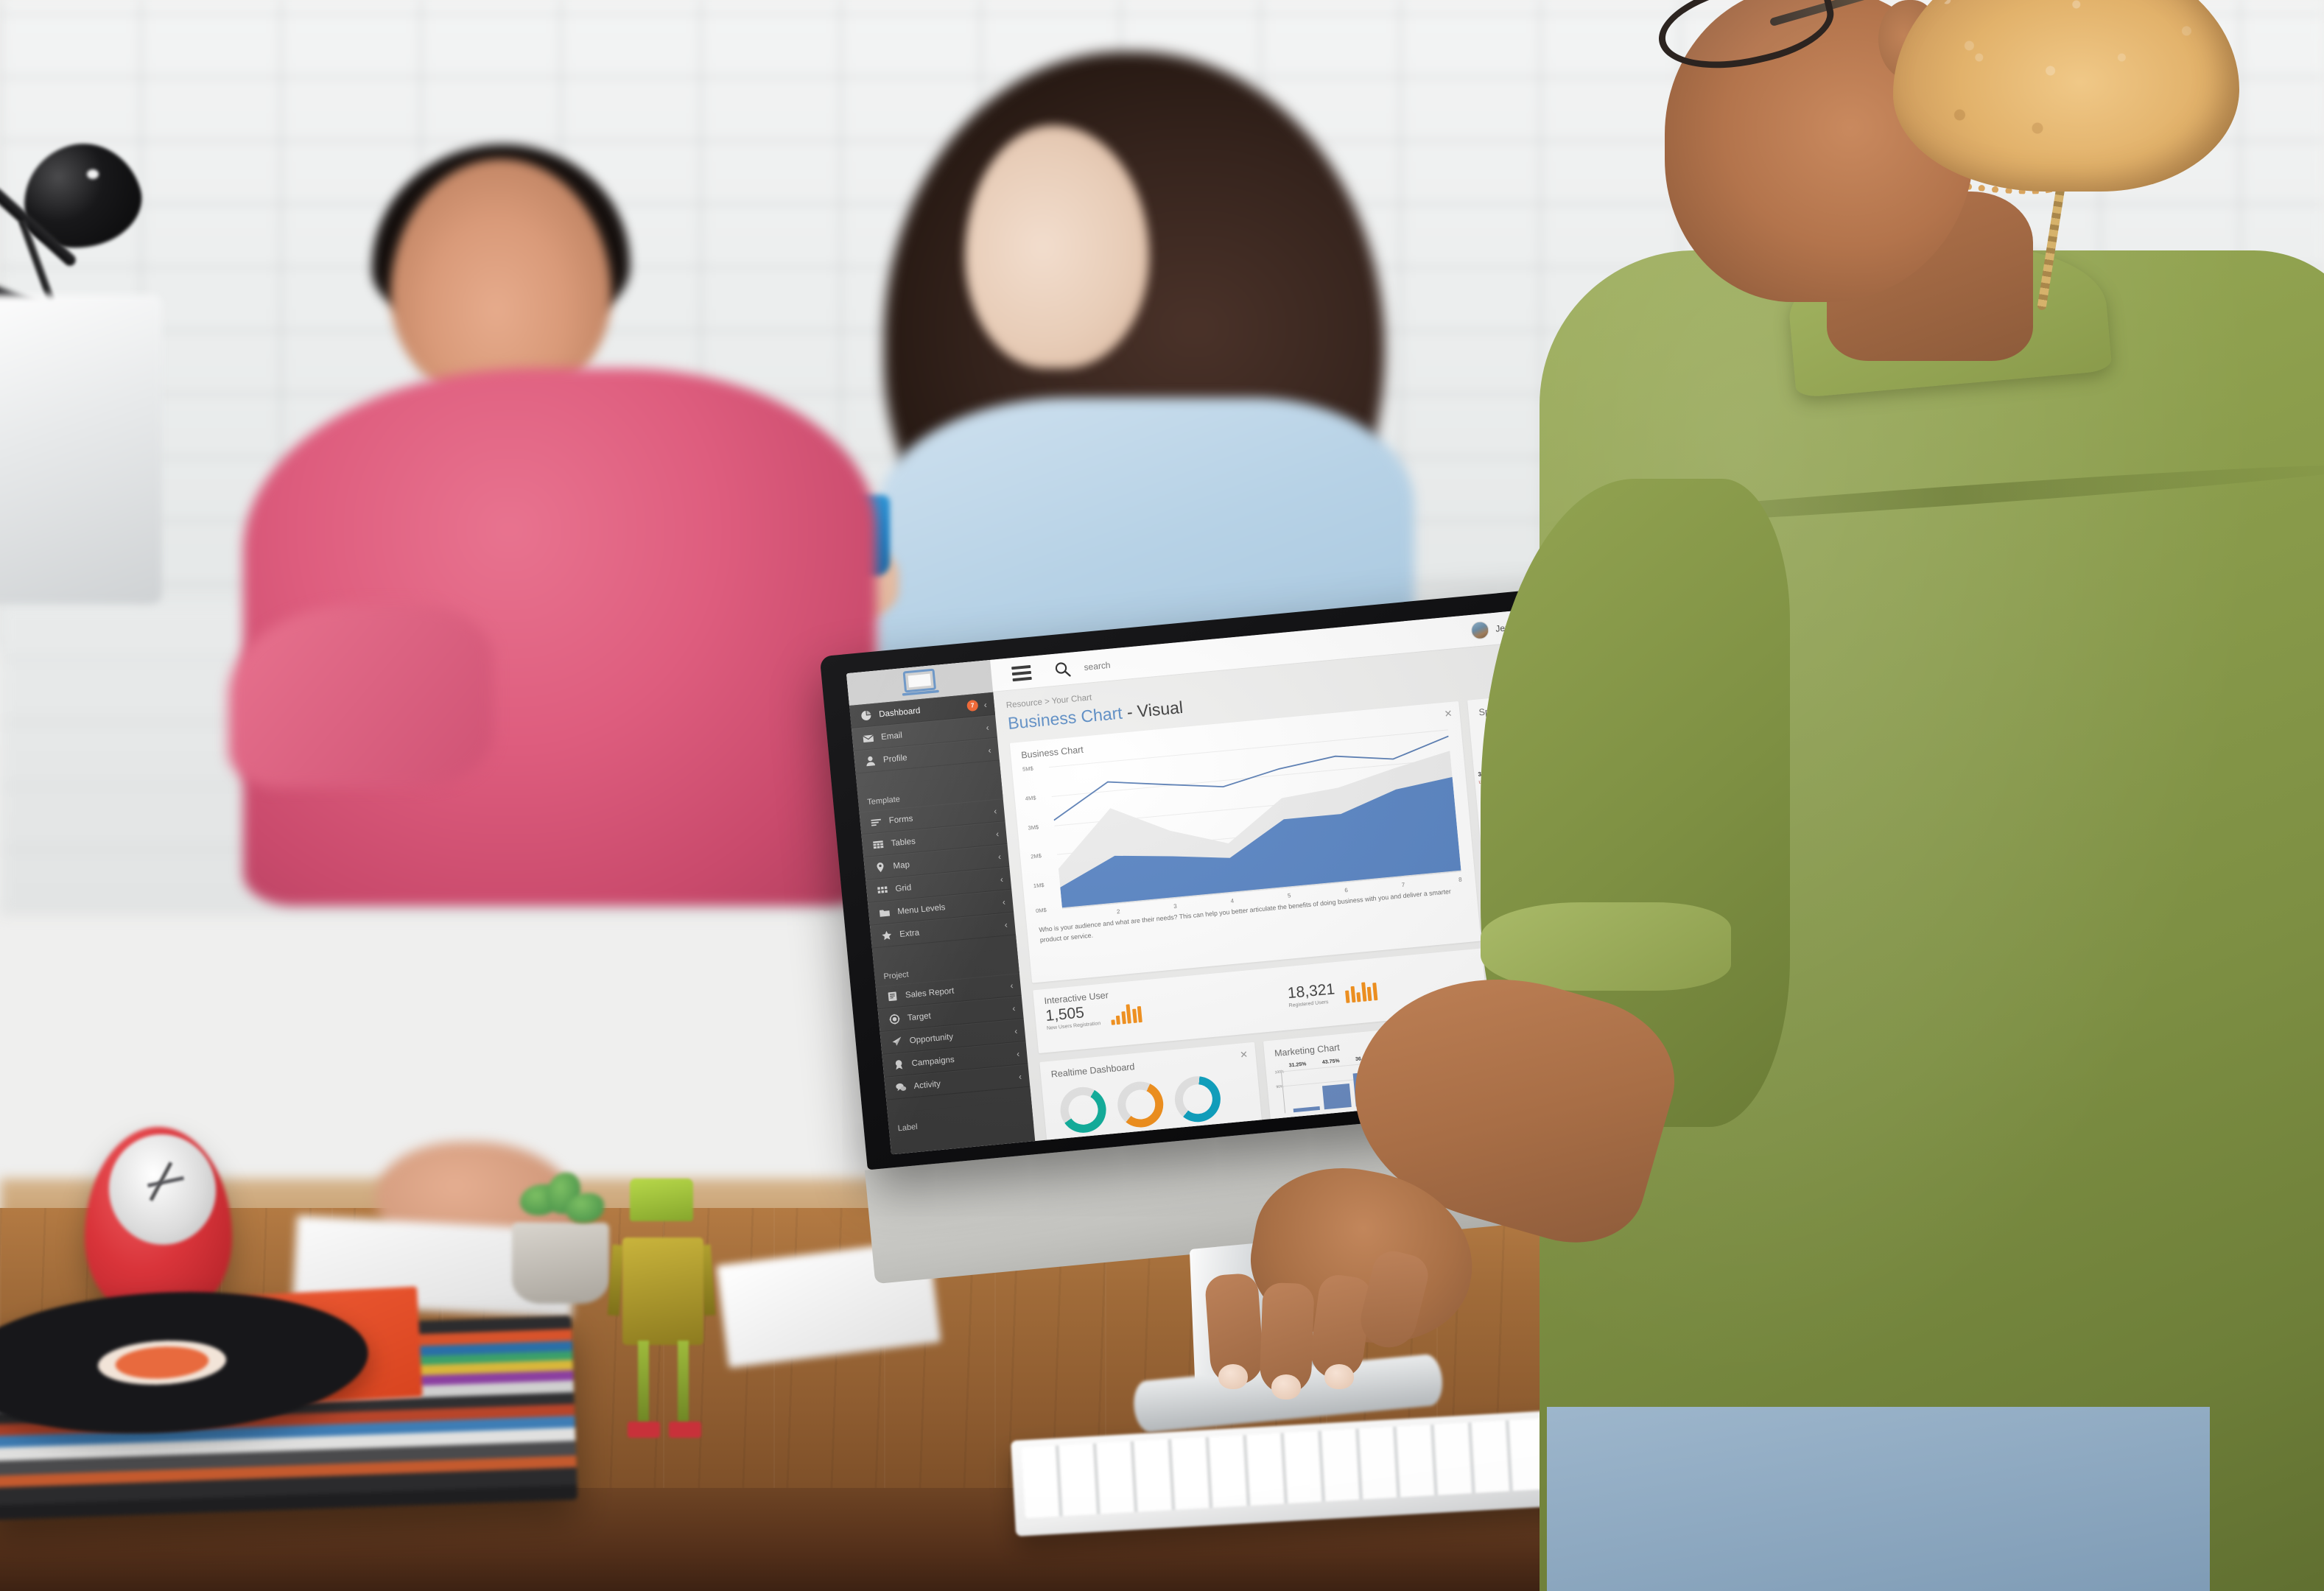 The width and height of the screenshot is (2324, 1591). What do you see at coordinates (920, 682) in the screenshot?
I see `laptop-icon` at bounding box center [920, 682].